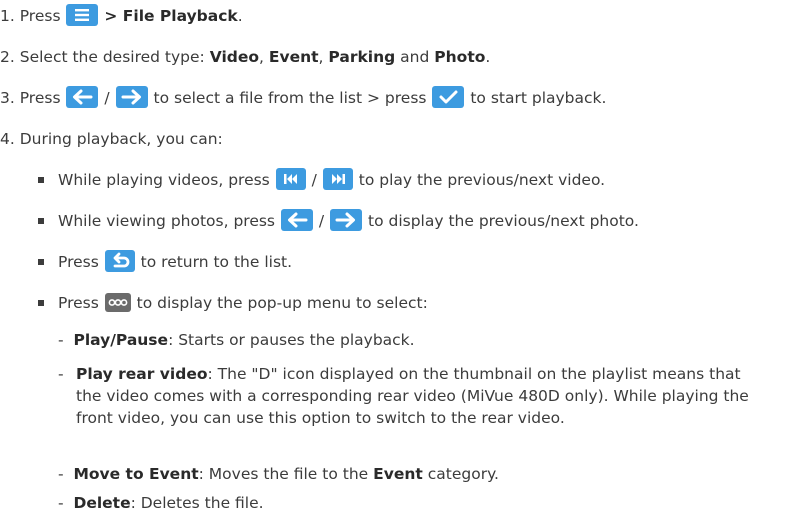  I want to click on type-video: Video, so click(234, 57).